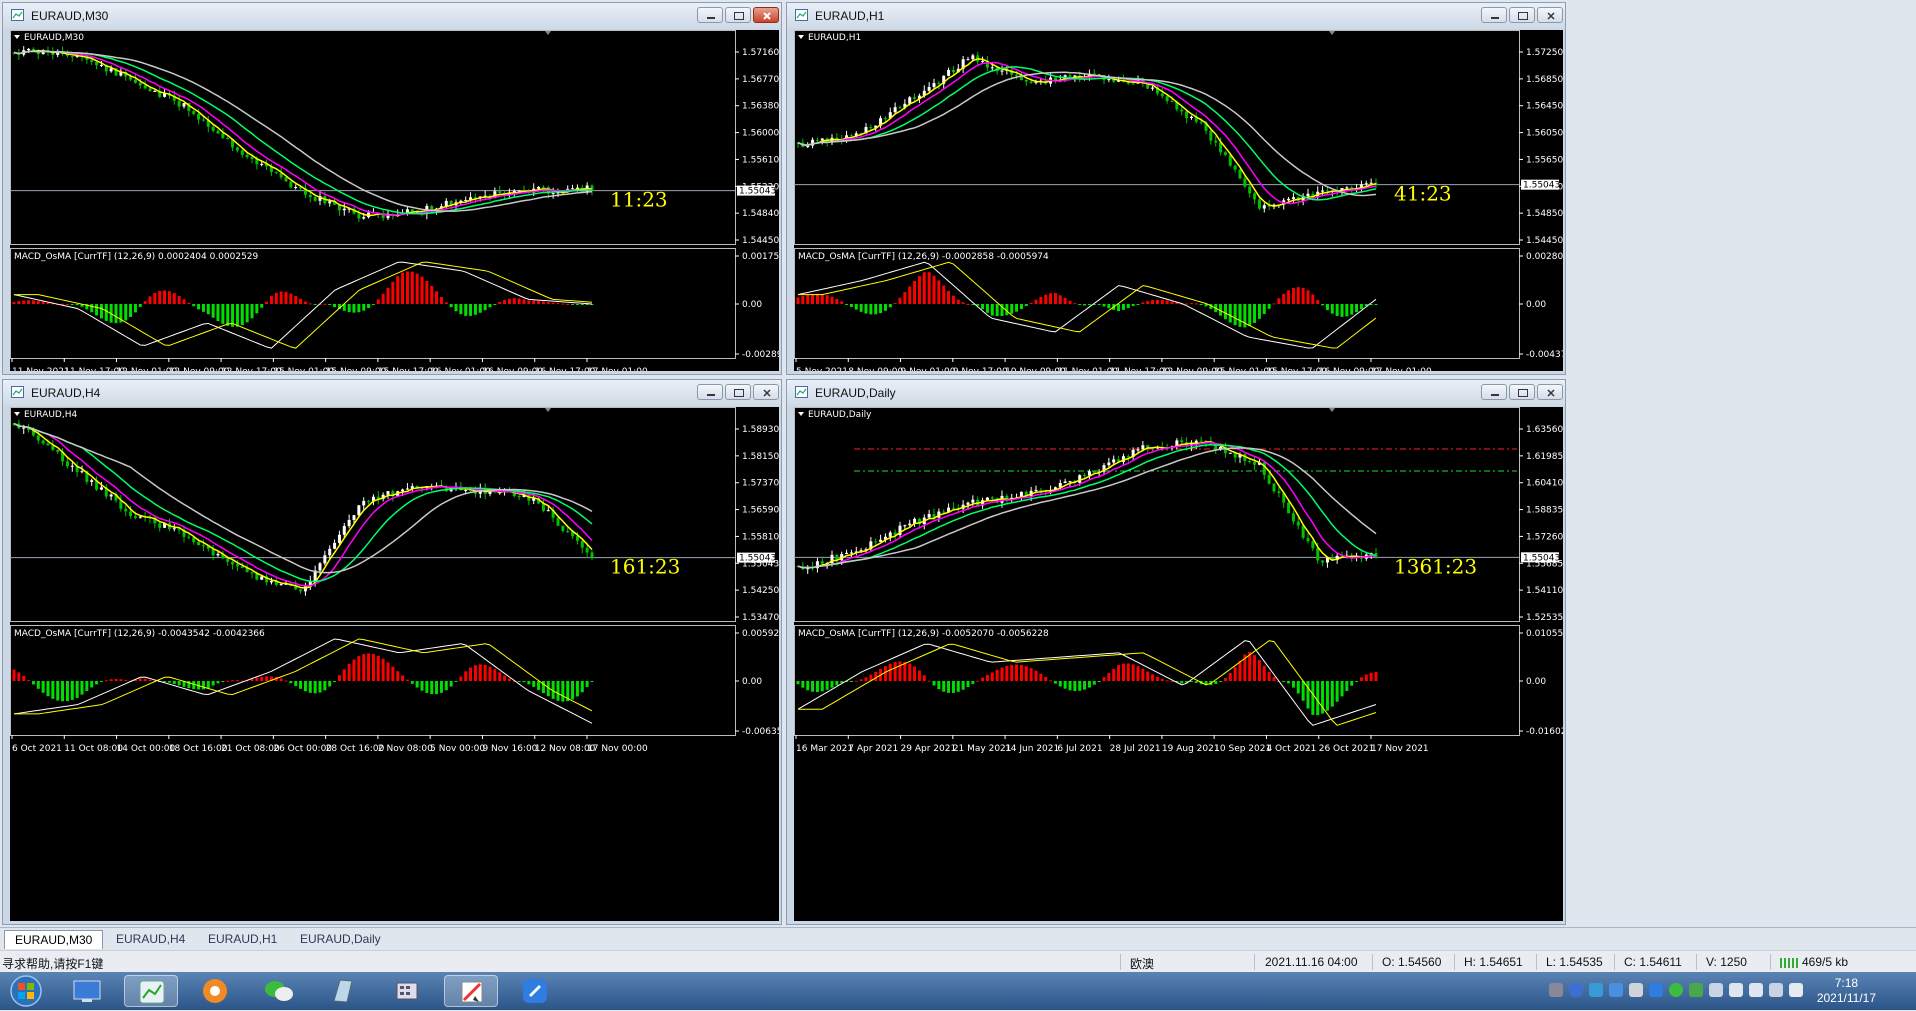 This screenshot has height=1011, width=1916. I want to click on keyboard-tray-icon, so click(1556, 990).